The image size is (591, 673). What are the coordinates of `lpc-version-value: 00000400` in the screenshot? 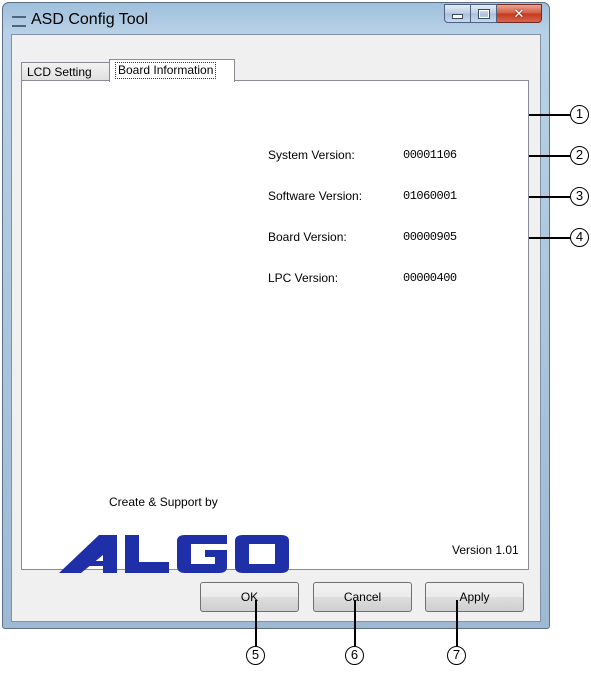 It's located at (430, 278).